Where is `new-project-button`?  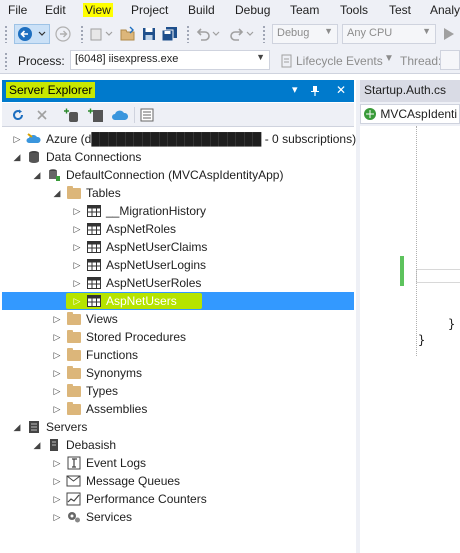
new-project-button is located at coordinates (101, 34).